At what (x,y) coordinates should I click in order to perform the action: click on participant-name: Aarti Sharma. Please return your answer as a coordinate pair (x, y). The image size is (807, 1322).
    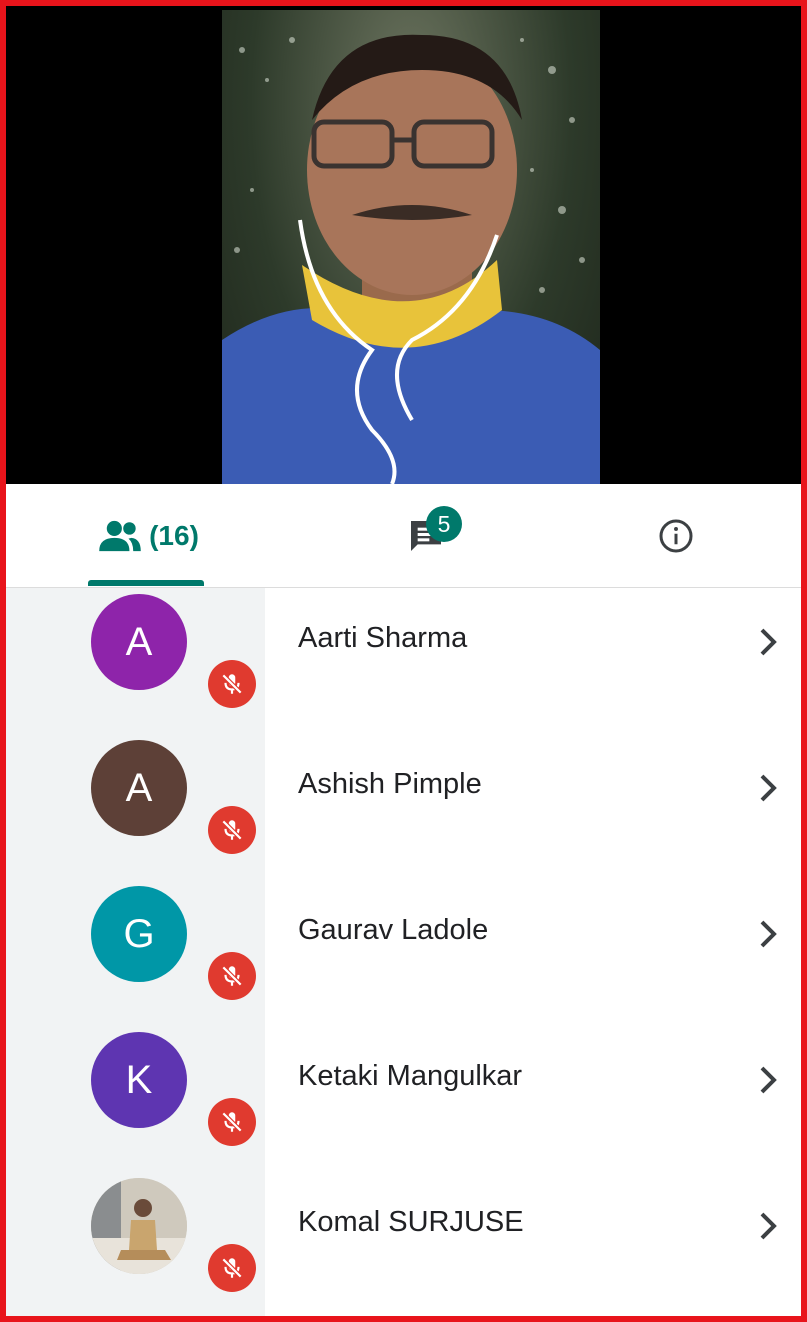
    Looking at the image, I should click on (383, 638).